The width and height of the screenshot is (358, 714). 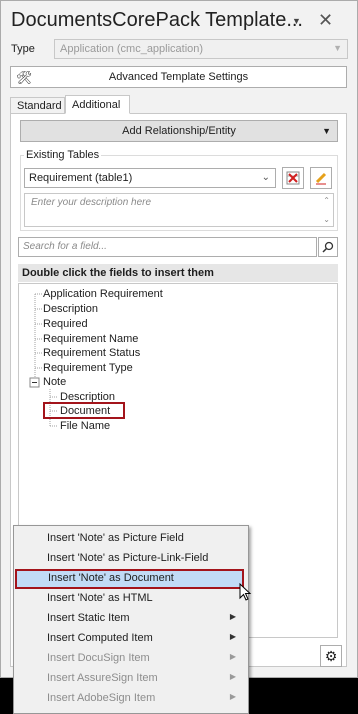 What do you see at coordinates (245, 592) in the screenshot?
I see `mouse-cursor-icon` at bounding box center [245, 592].